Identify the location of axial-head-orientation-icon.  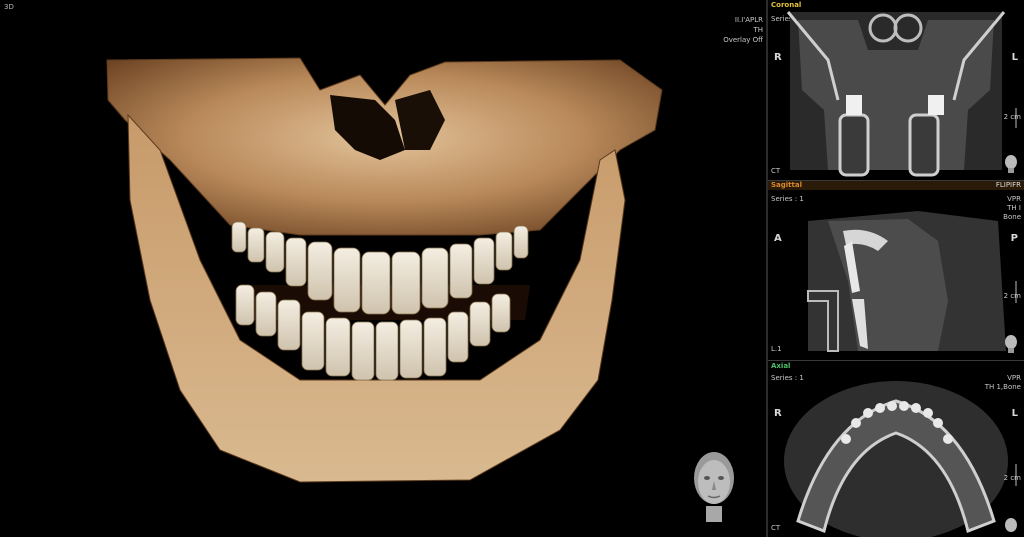
(1011, 525).